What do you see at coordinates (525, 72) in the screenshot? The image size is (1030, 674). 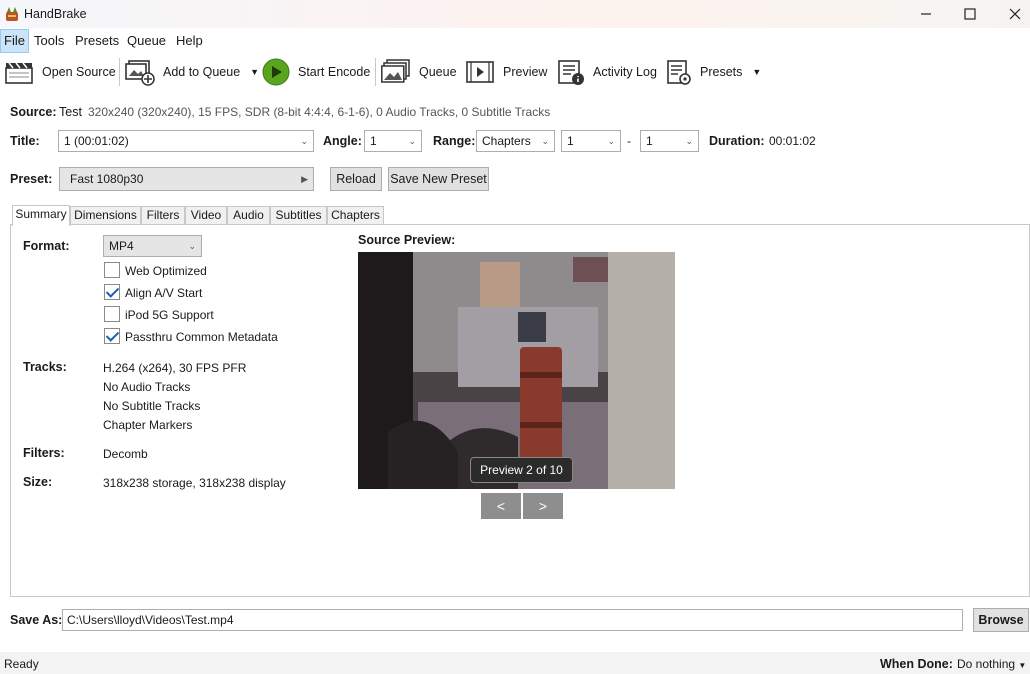 I see `preview-label: Preview` at bounding box center [525, 72].